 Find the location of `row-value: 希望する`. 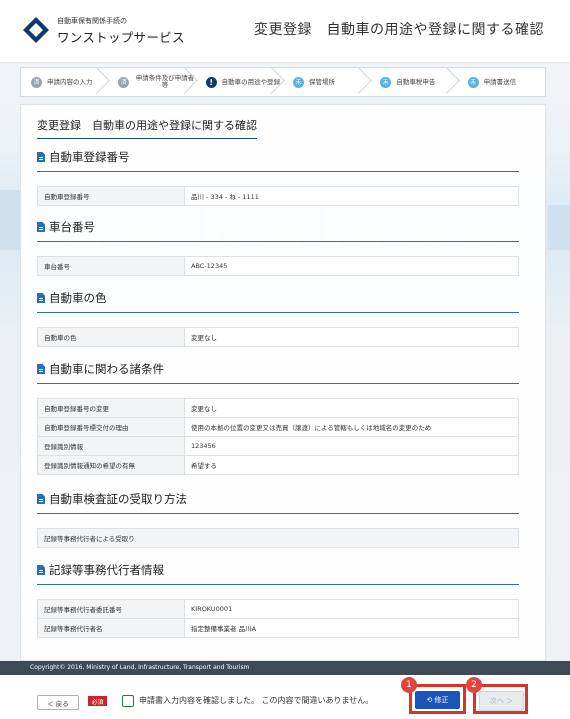

row-value: 希望する is located at coordinates (351, 465).